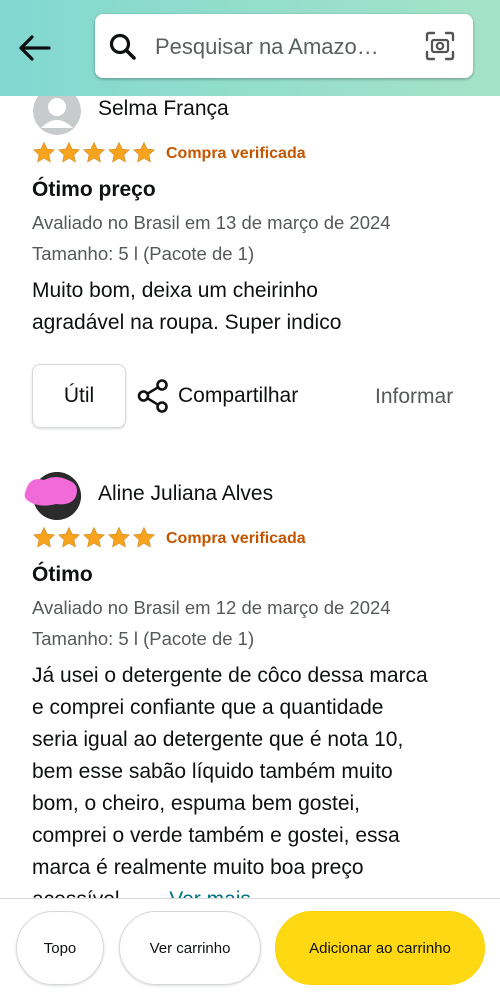  I want to click on add-to-cart-button: Adicionar ao carrinho, so click(380, 948).